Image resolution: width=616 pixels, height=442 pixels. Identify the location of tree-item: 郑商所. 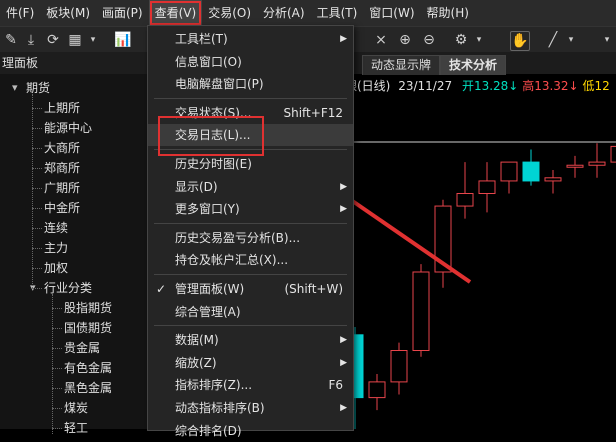
(62, 168).